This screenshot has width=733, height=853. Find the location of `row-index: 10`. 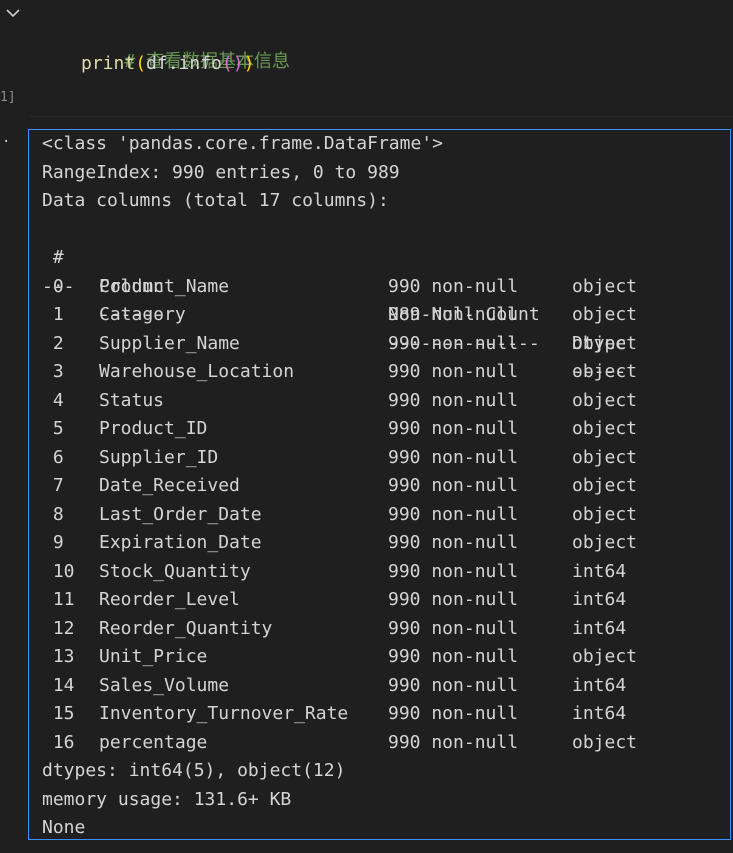

row-index: 10 is located at coordinates (58, 571).